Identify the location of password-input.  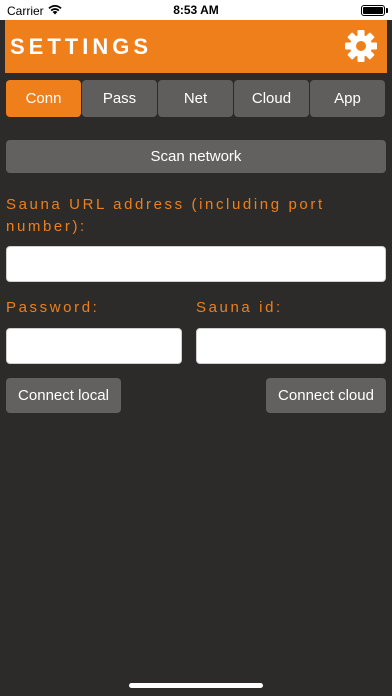
(94, 346).